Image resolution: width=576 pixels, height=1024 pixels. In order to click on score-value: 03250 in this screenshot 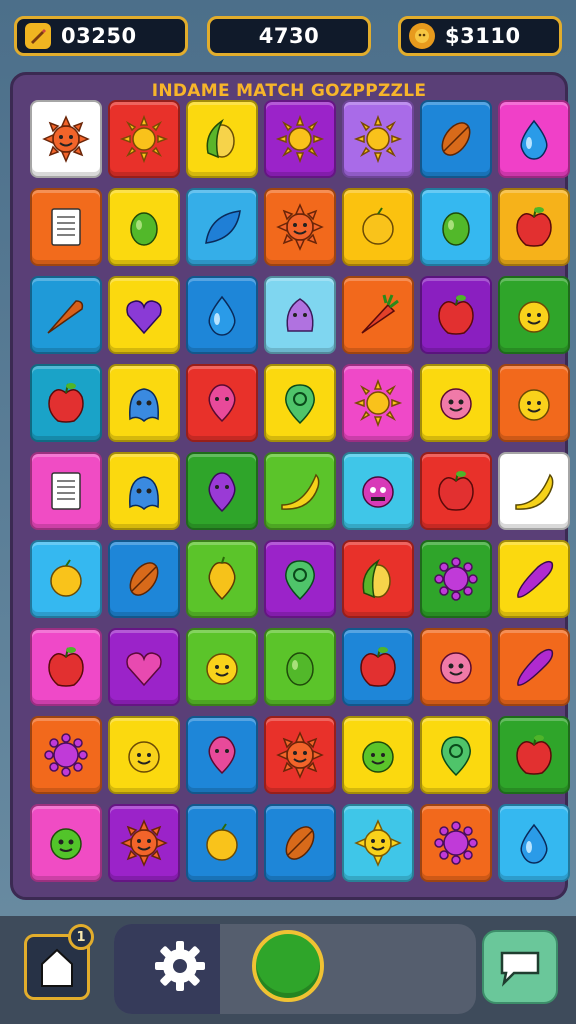, I will do `click(99, 36)`.